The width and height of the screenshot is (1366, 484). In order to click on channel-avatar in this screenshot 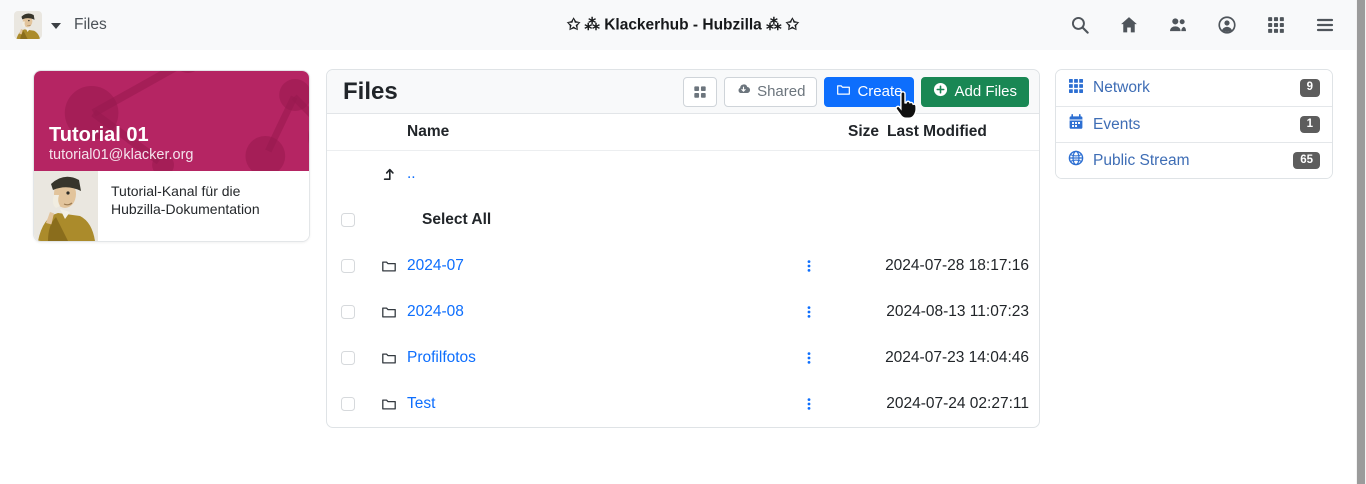, I will do `click(28, 25)`.